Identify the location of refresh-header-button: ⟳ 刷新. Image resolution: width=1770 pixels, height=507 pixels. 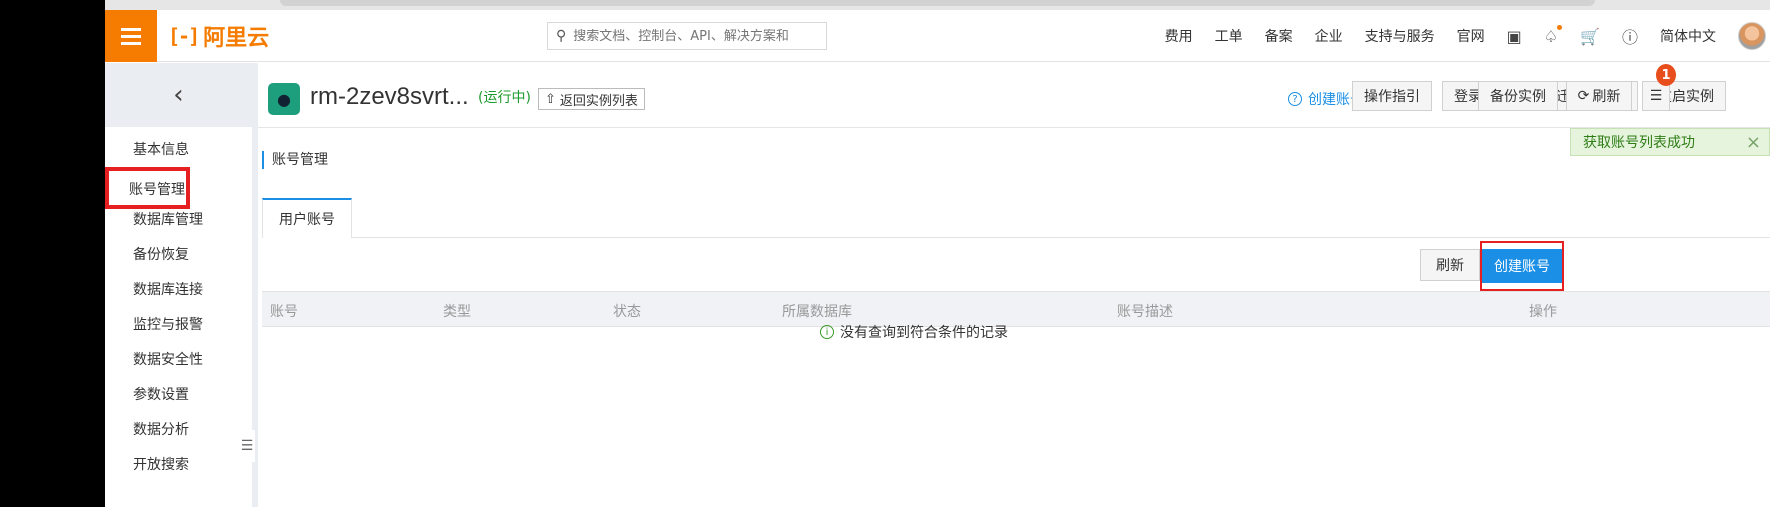
(1599, 96).